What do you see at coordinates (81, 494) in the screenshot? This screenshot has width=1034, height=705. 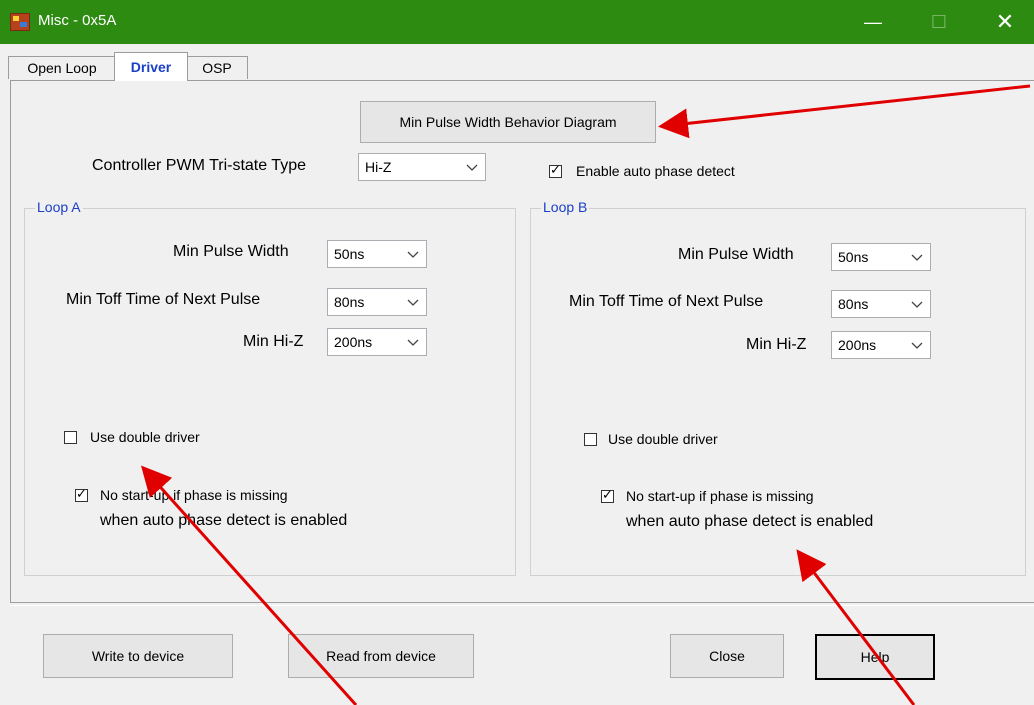 I see `loop-a-no-startup-checkbox` at bounding box center [81, 494].